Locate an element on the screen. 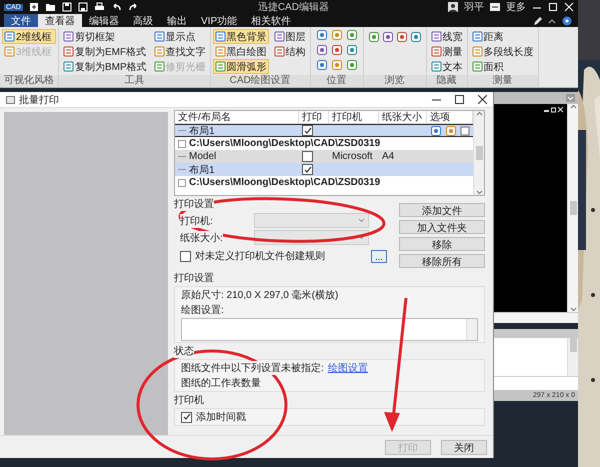 The width and height of the screenshot is (600, 467). menu-tab: 相关软件 is located at coordinates (271, 20).